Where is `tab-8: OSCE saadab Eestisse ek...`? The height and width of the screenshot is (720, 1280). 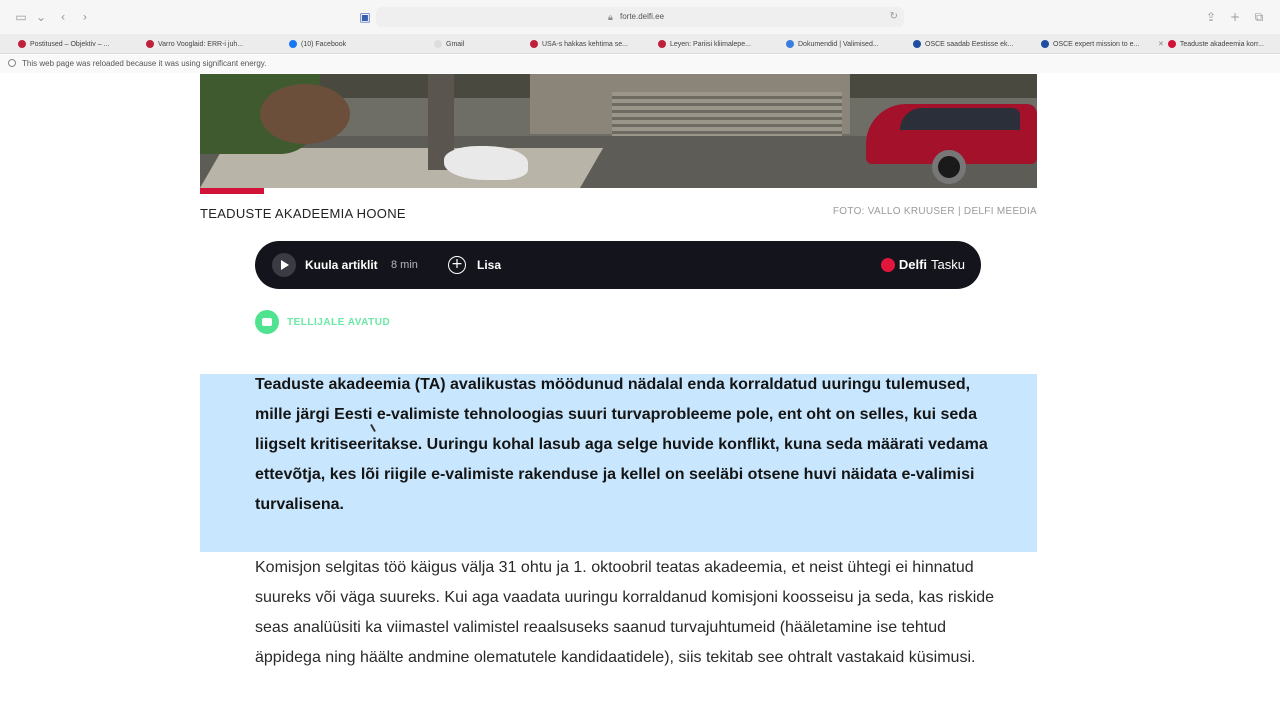 tab-8: OSCE saadab Eestisse ek... is located at coordinates (967, 44).